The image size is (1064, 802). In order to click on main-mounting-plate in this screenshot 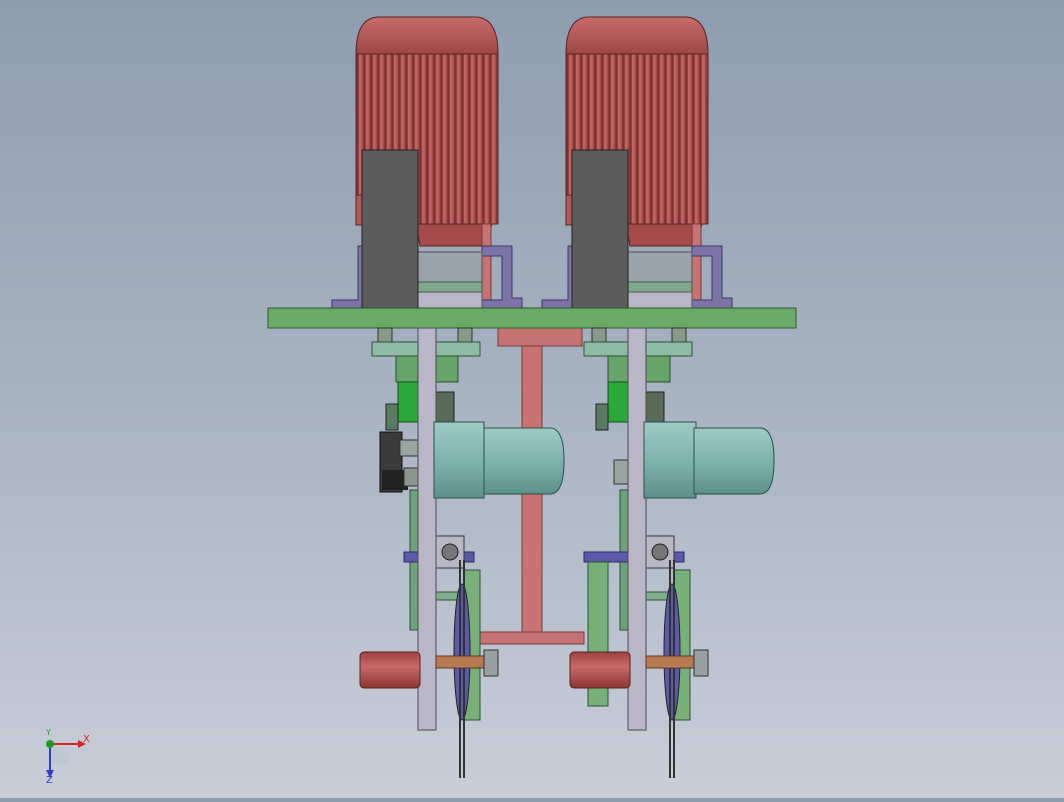, I will do `click(532, 318)`.